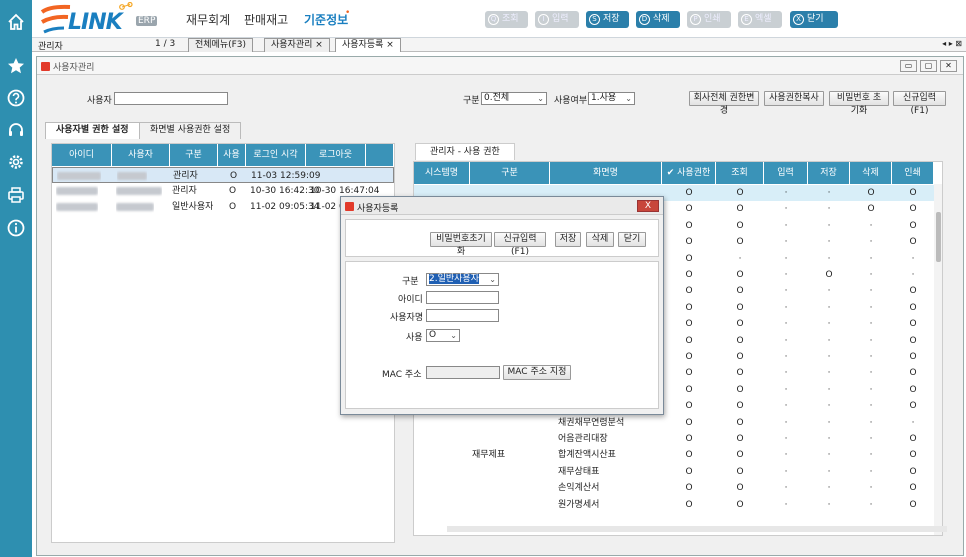 This screenshot has height=557, width=966. Describe the element at coordinates (276, 155) in the screenshot. I see `col-login-time: 로그인 시각` at that location.